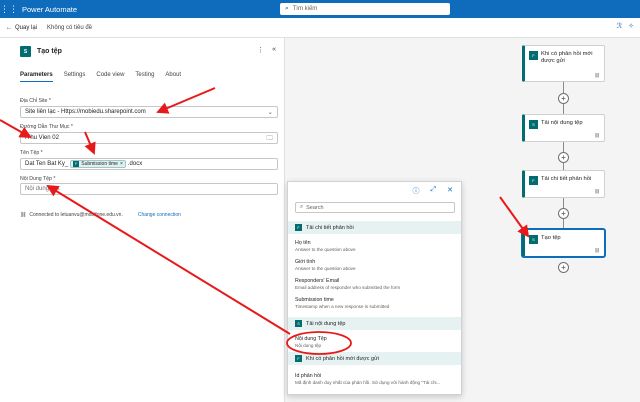  Describe the element at coordinates (631, 26) in the screenshot. I see `assistant-icon: ✧` at that location.